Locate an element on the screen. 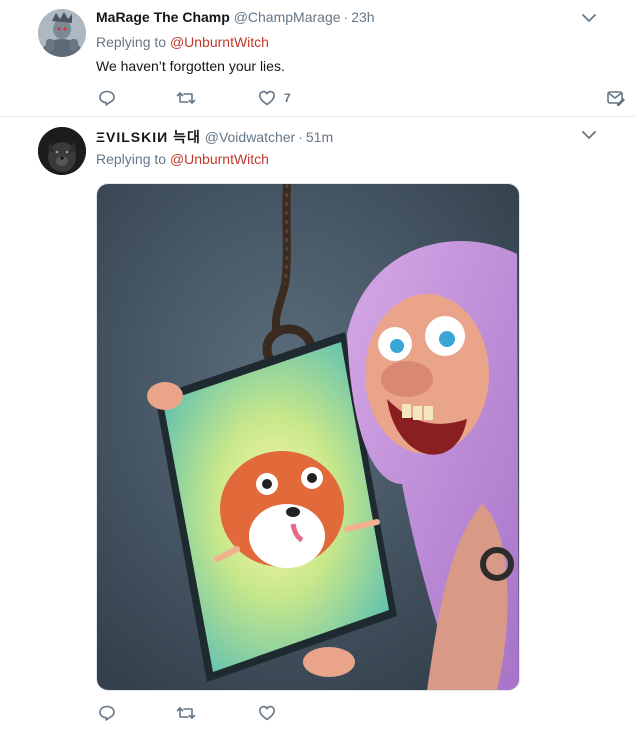 This screenshot has height=730, width=635. like-button: 7 is located at coordinates (274, 98).